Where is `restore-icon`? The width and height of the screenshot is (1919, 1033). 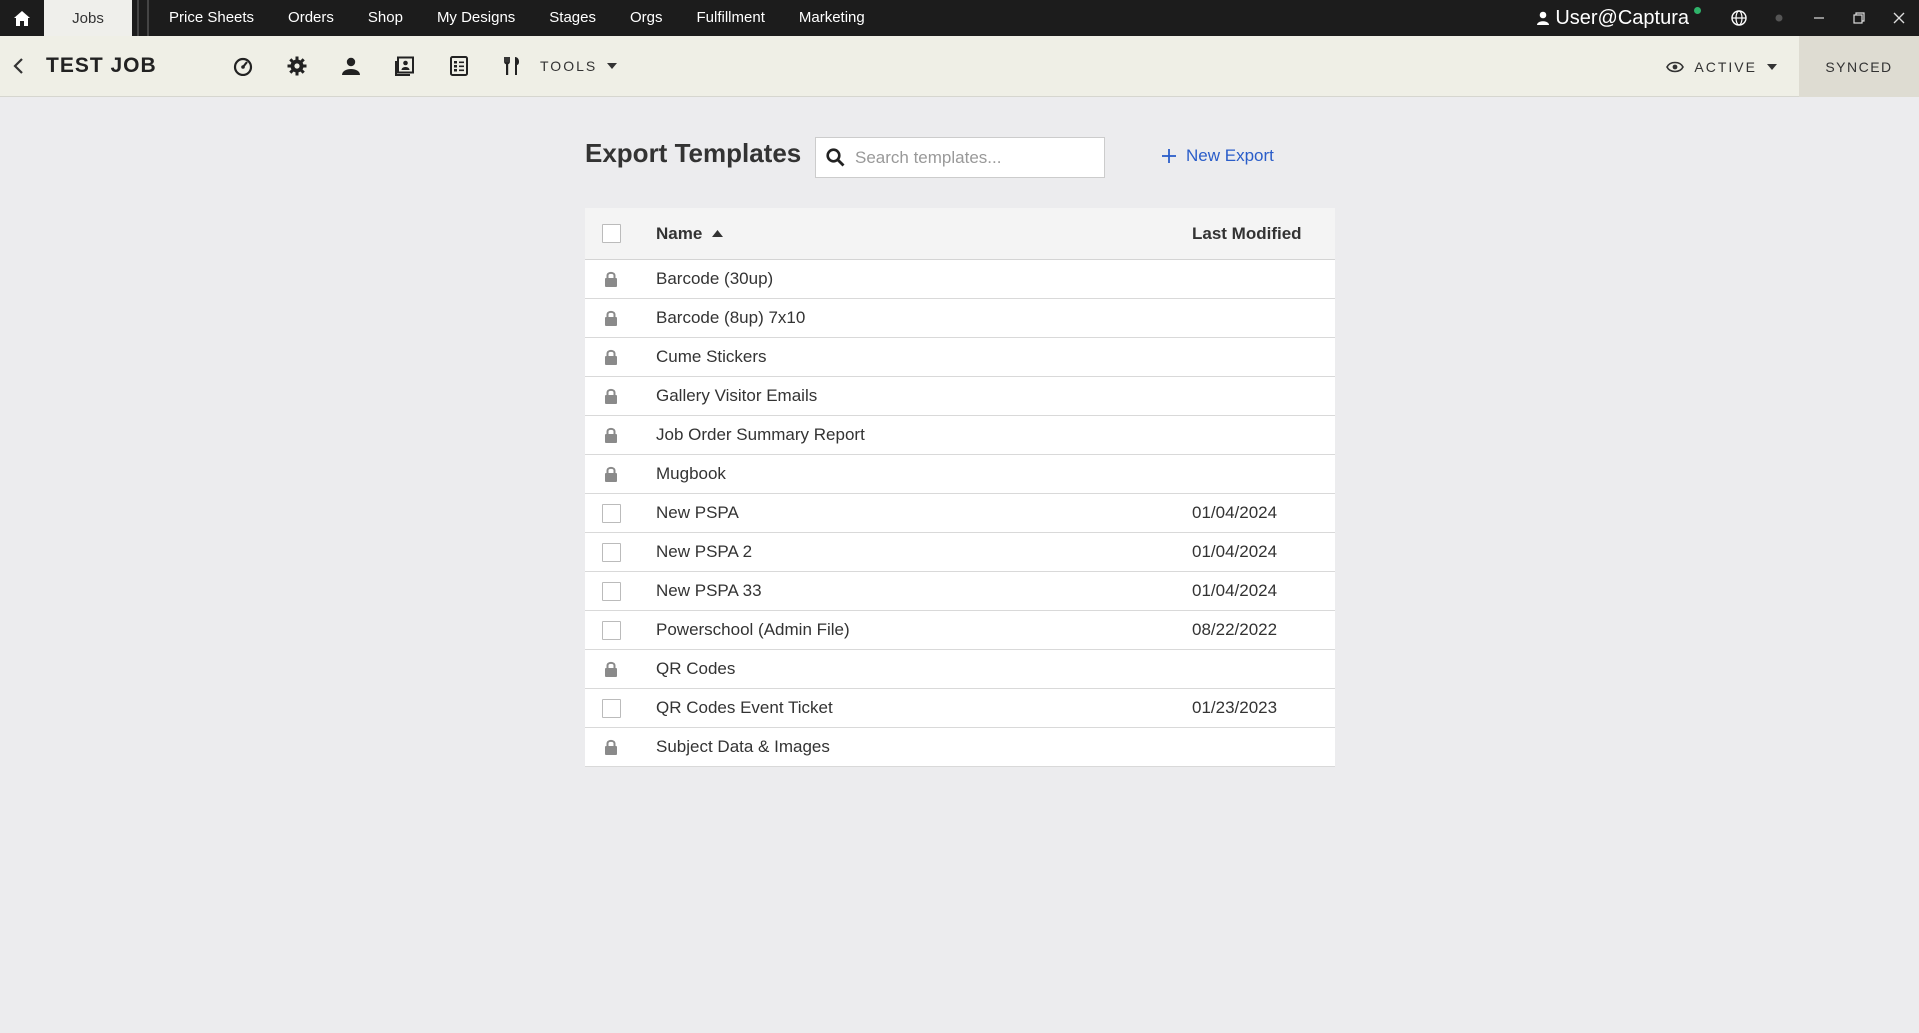 restore-icon is located at coordinates (1859, 18).